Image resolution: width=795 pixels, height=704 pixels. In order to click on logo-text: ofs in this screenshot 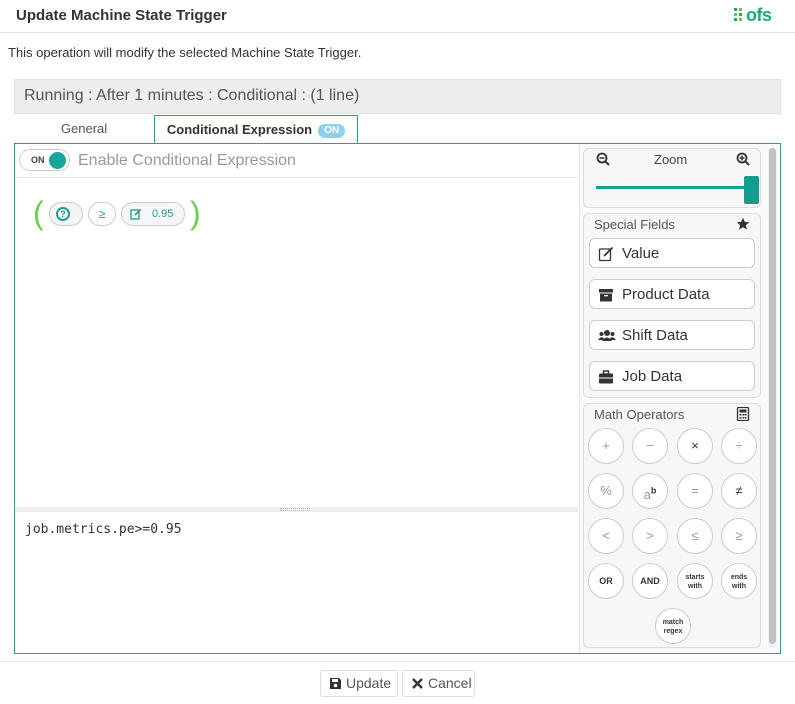, I will do `click(759, 15)`.